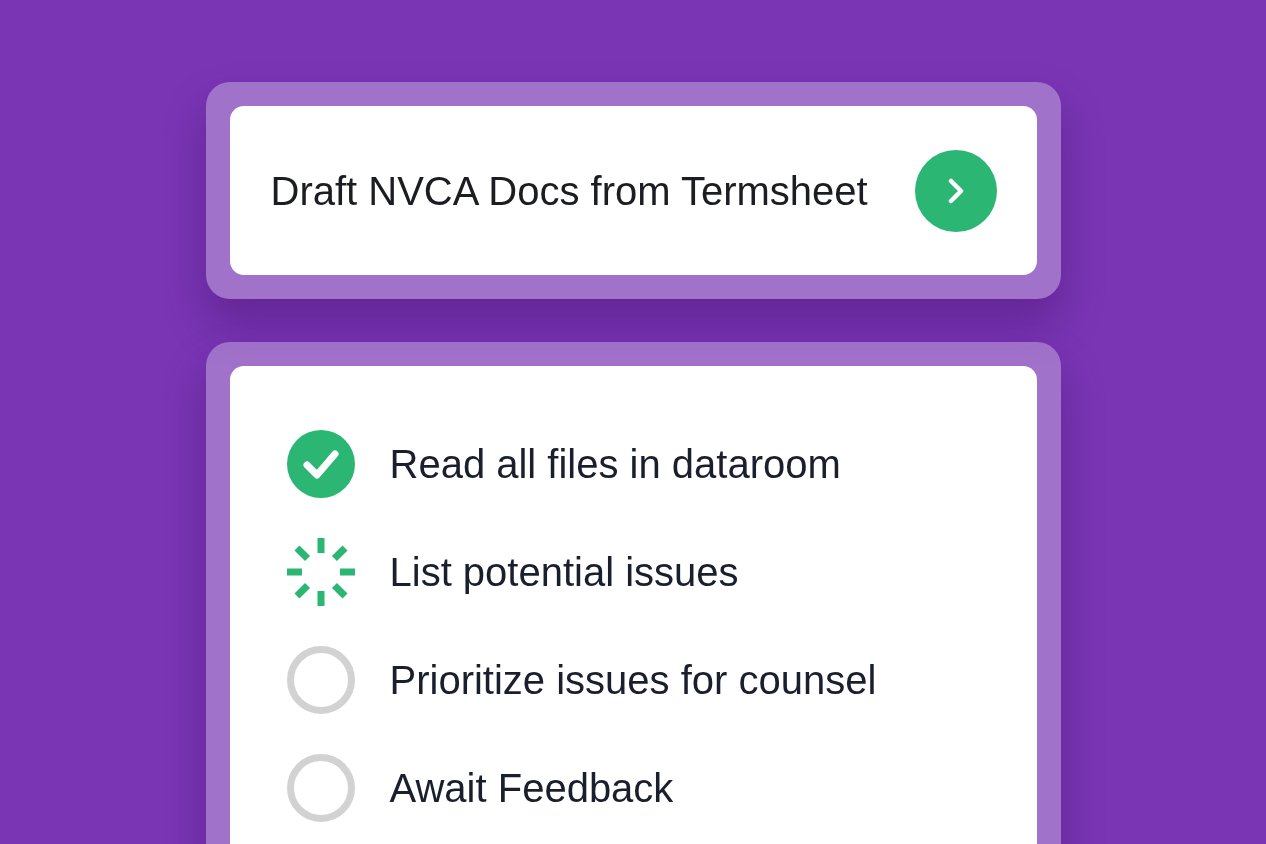 Image resolution: width=1266 pixels, height=844 pixels. I want to click on step-label: List potential issues, so click(564, 572).